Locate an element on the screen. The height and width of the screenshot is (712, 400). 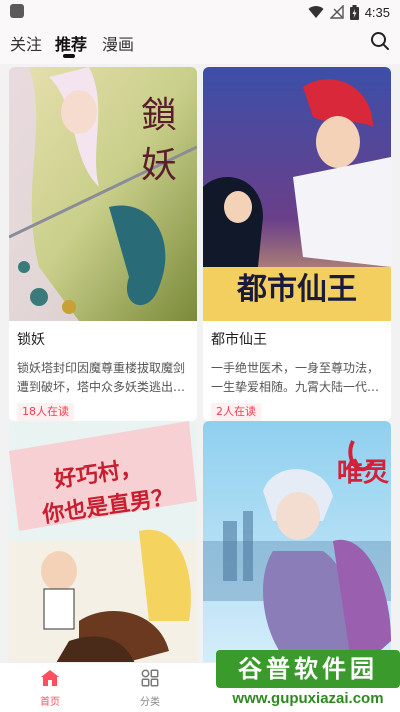
active-tab-indicator is located at coordinates (69, 56).